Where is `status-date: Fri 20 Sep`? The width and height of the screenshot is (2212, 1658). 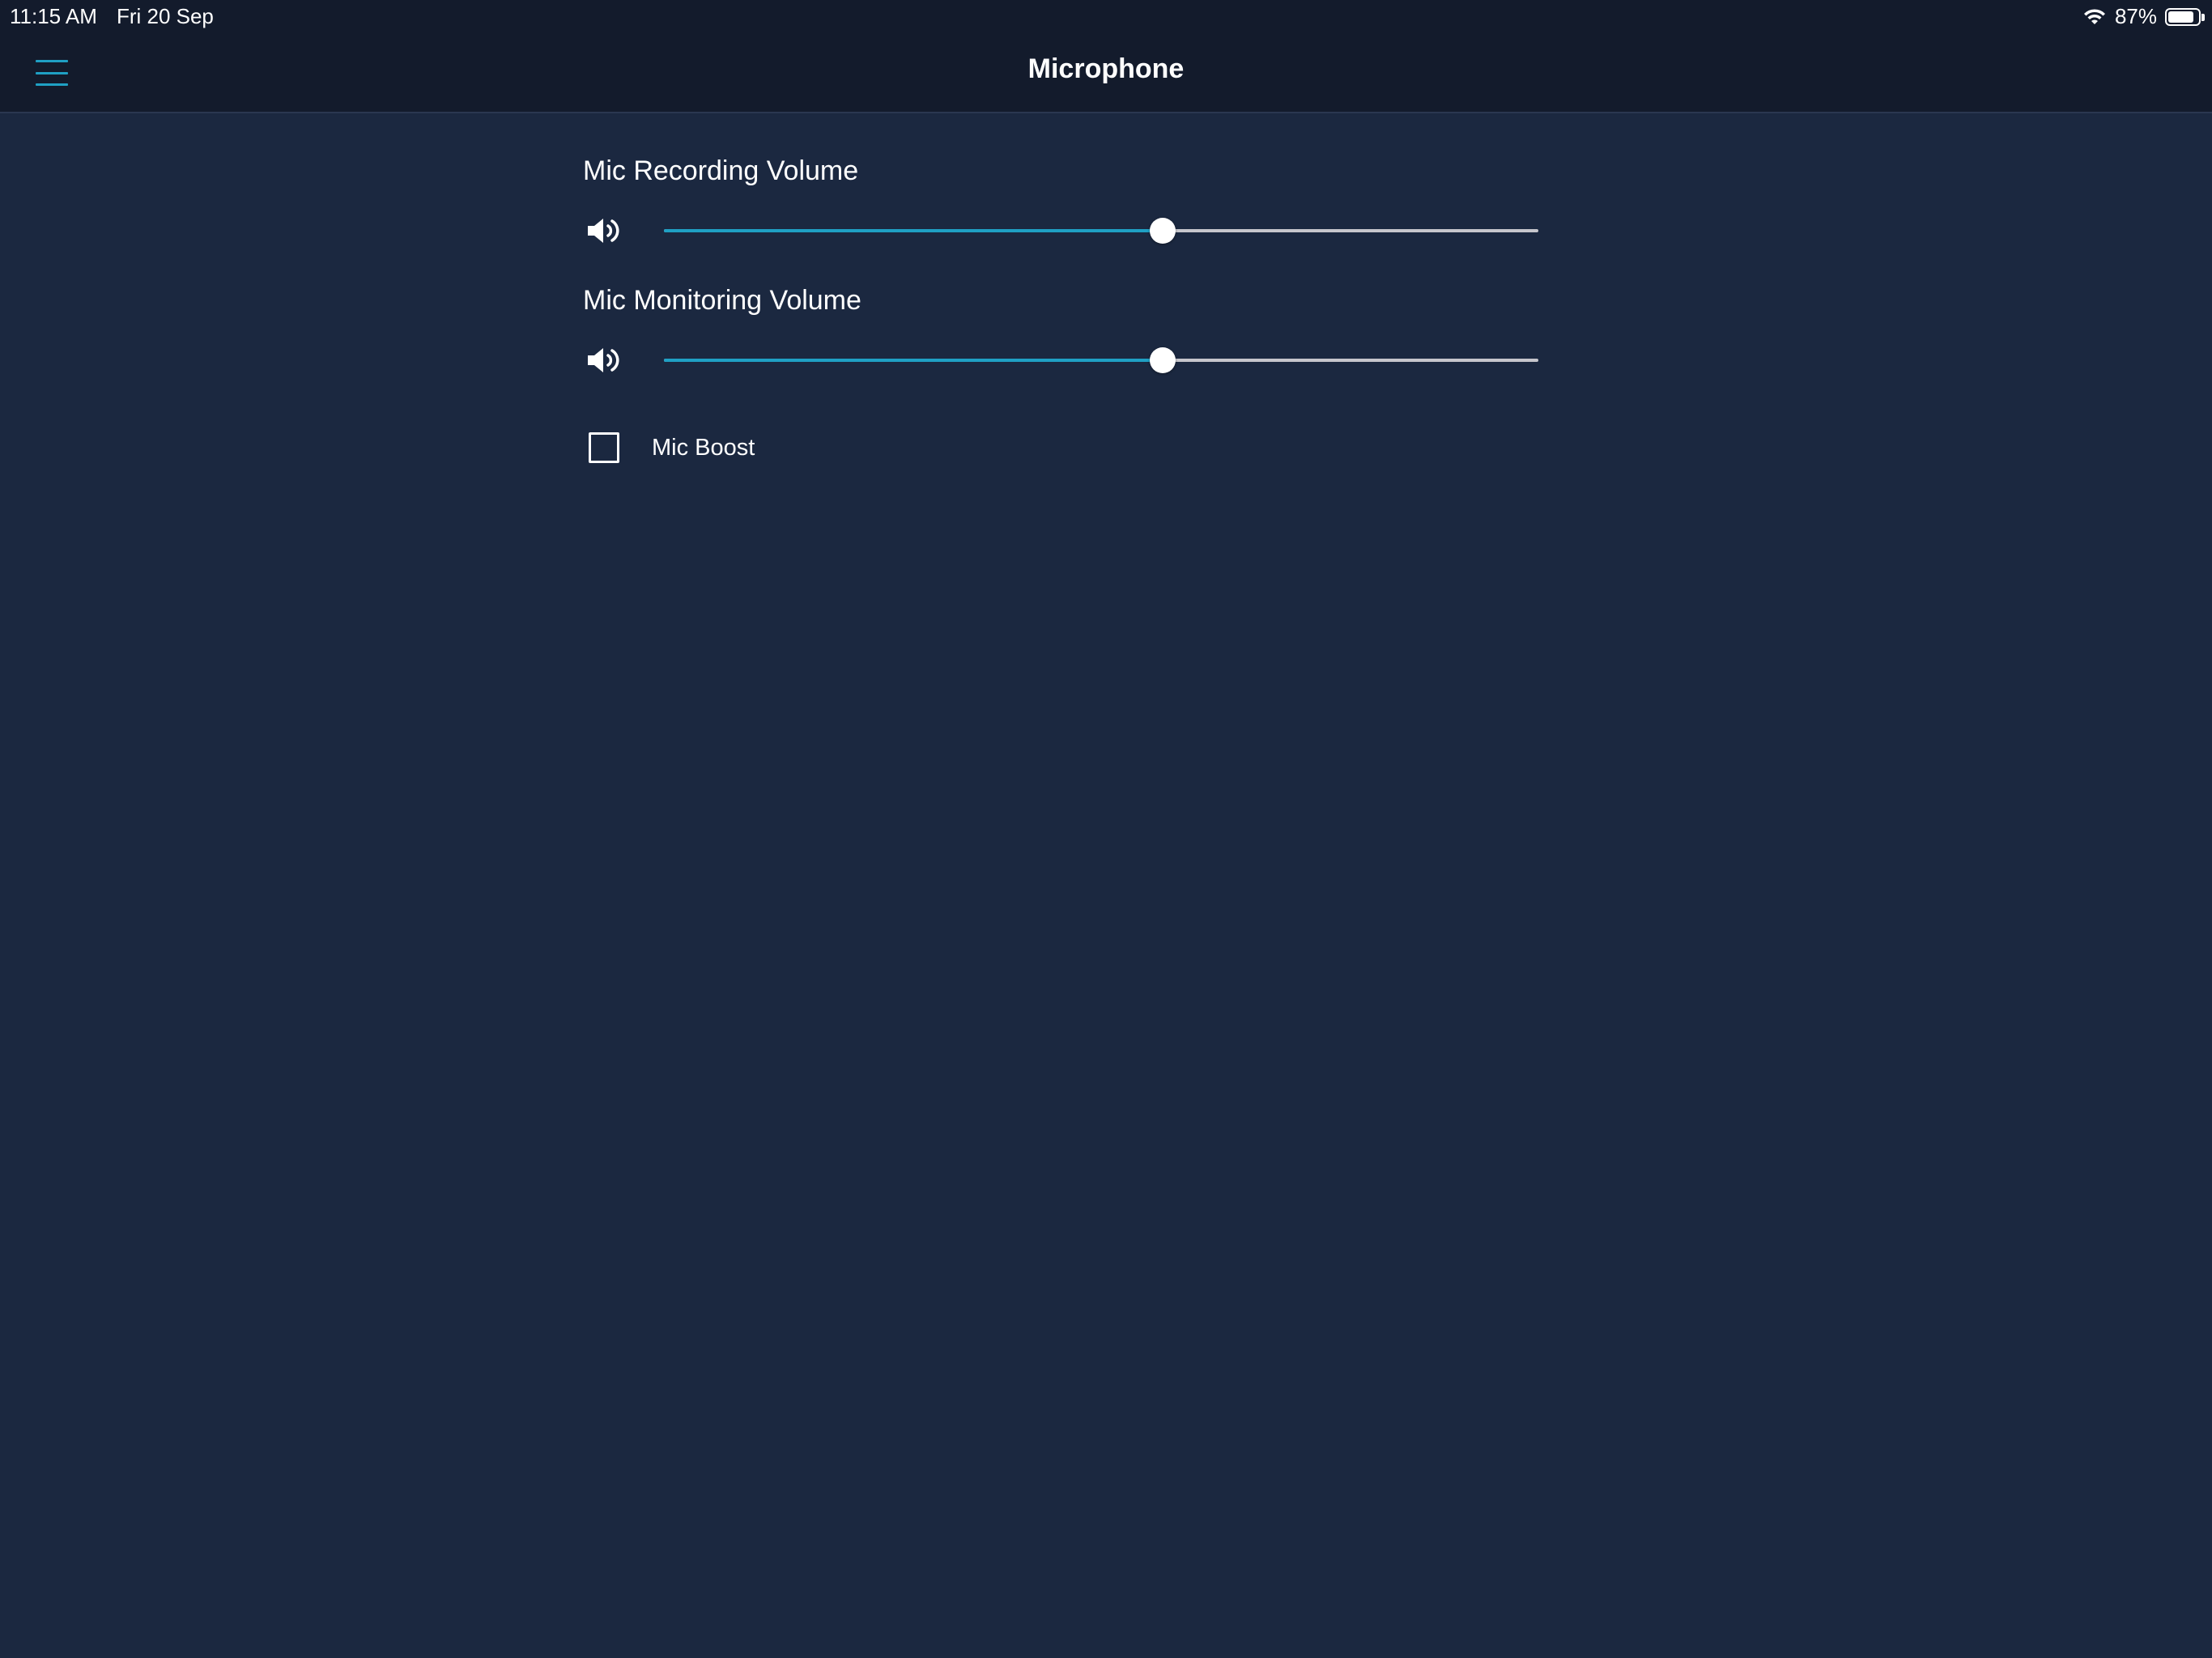
status-date: Fri 20 Sep is located at coordinates (165, 16).